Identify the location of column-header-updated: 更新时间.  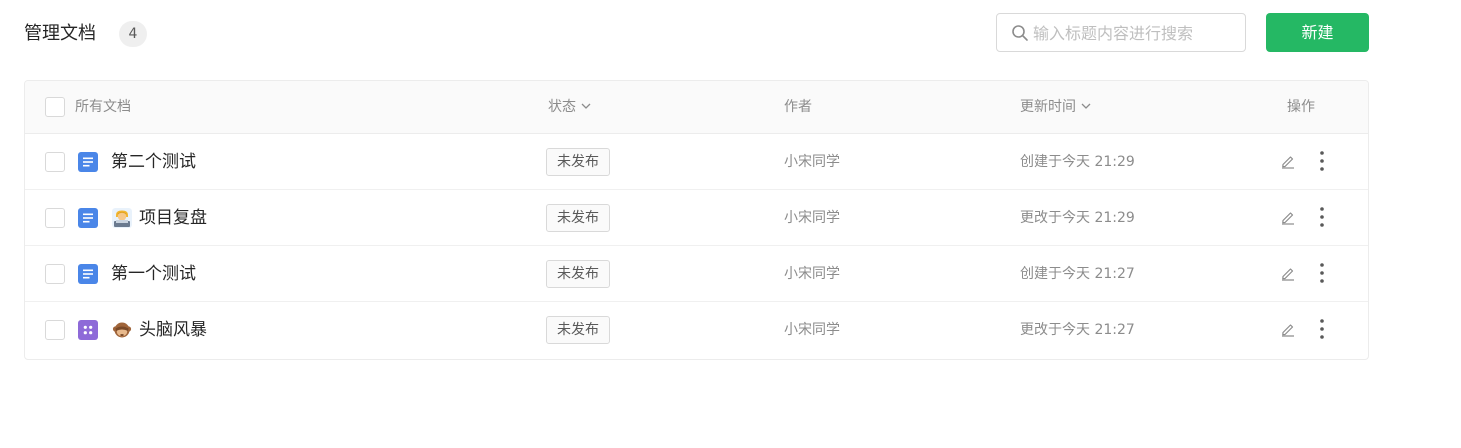
(1056, 107).